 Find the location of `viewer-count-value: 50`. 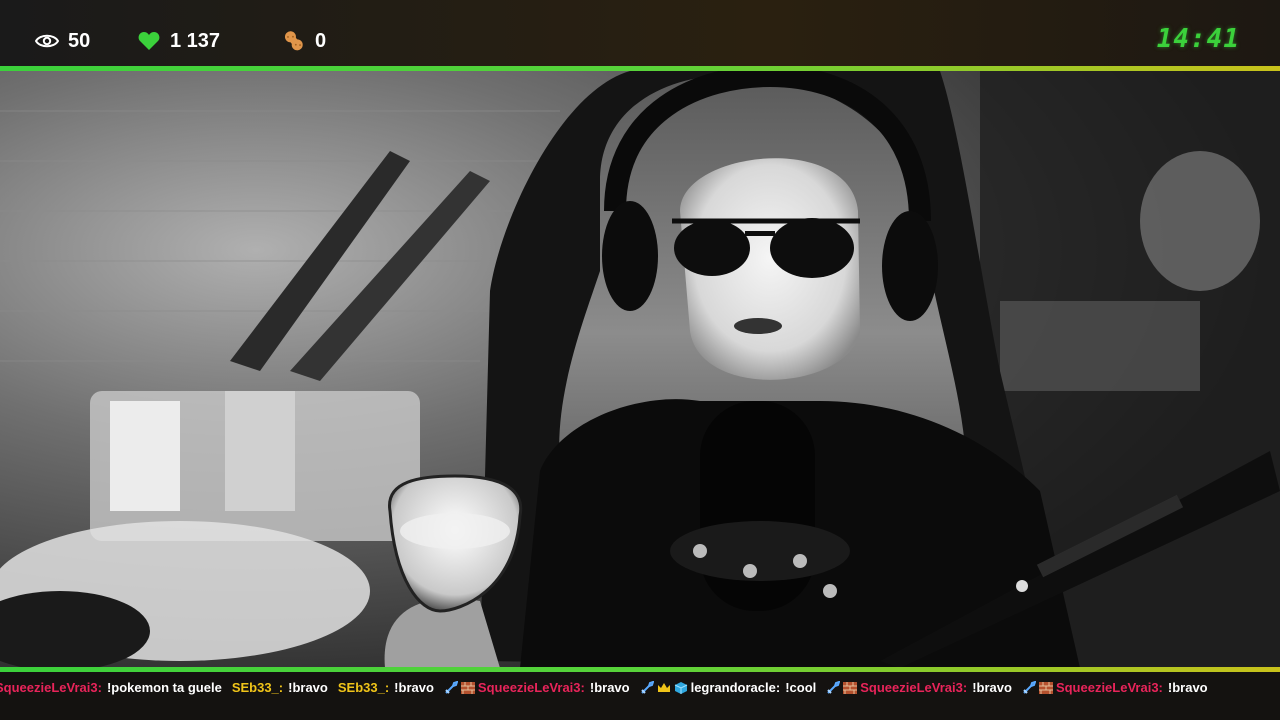

viewer-count-value: 50 is located at coordinates (79, 40).